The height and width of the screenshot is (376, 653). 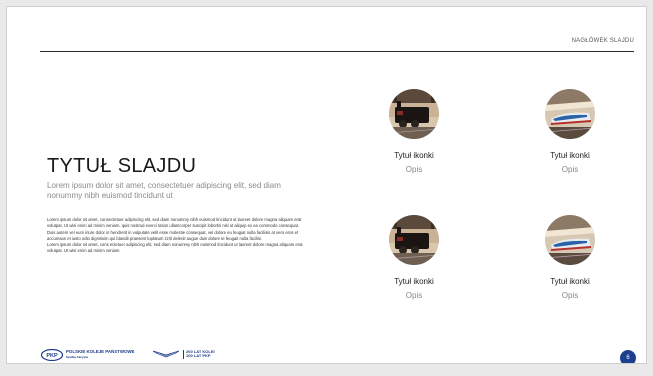 What do you see at coordinates (122, 166) in the screenshot?
I see `slide-title: TYTUŁ SLAJDU` at bounding box center [122, 166].